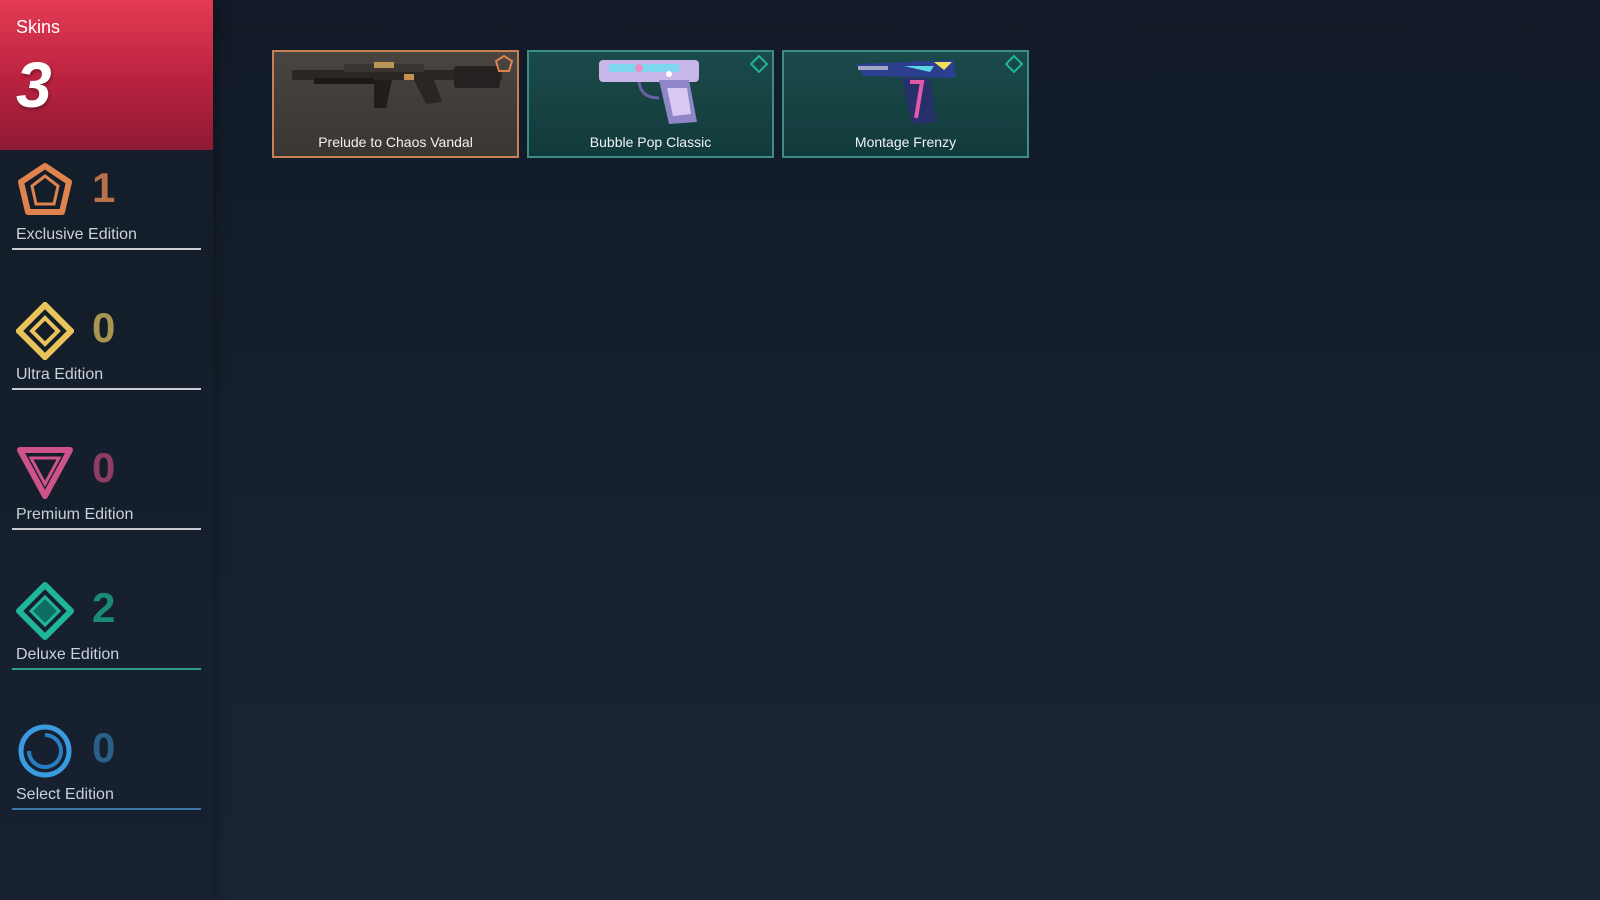 Image resolution: width=1600 pixels, height=900 pixels. I want to click on skin-name: Bubble Pop Classic, so click(650, 142).